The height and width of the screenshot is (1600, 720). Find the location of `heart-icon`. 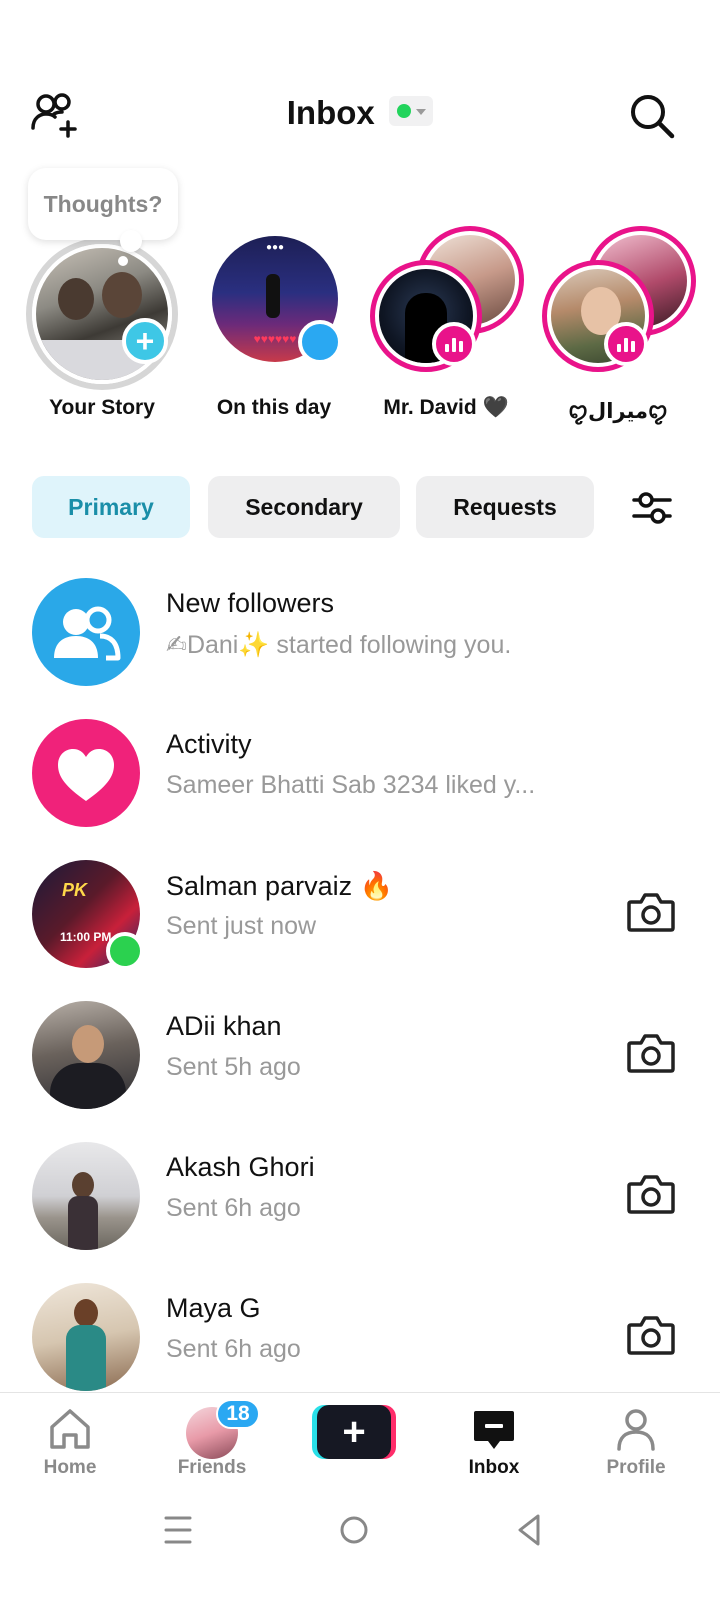

heart-icon is located at coordinates (86, 775).